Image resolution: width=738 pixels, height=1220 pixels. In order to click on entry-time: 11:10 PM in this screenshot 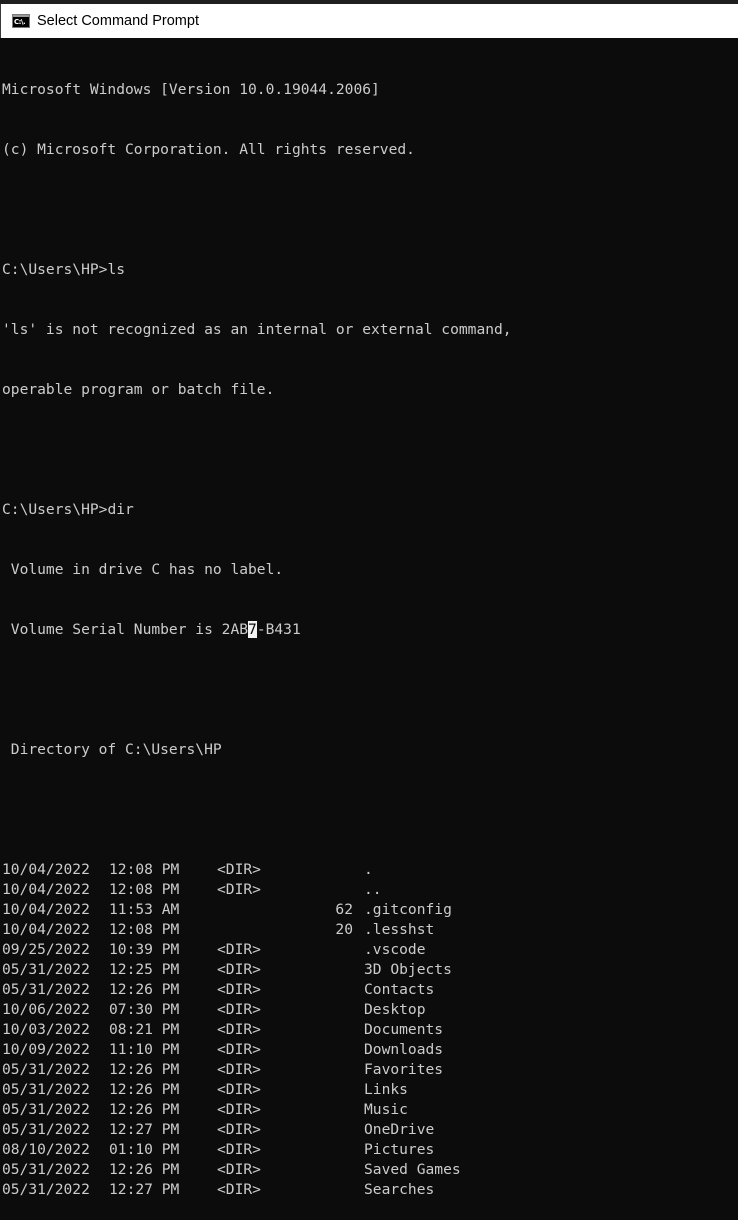, I will do `click(144, 1049)`.